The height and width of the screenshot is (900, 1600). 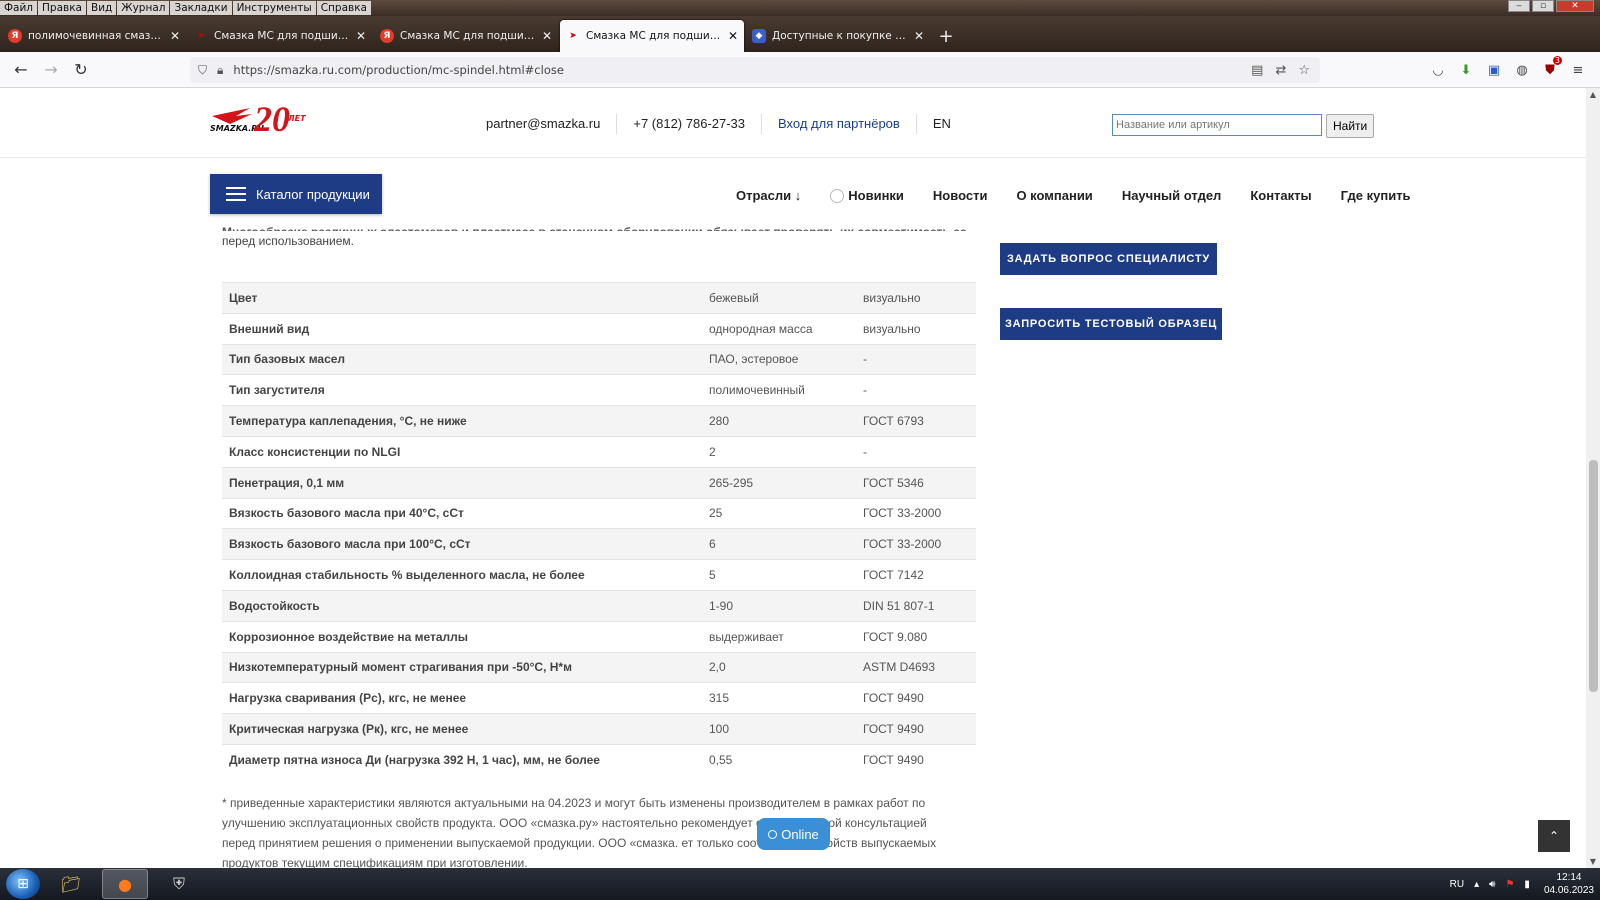 What do you see at coordinates (876, 195) in the screenshot?
I see `nav-item-label: Новинки` at bounding box center [876, 195].